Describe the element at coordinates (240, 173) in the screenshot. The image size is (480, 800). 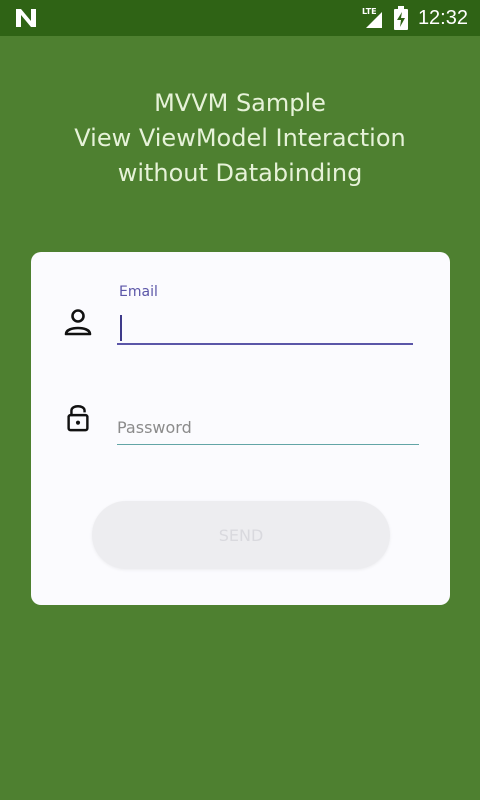
I see `title-line-3: without Databinding` at that location.